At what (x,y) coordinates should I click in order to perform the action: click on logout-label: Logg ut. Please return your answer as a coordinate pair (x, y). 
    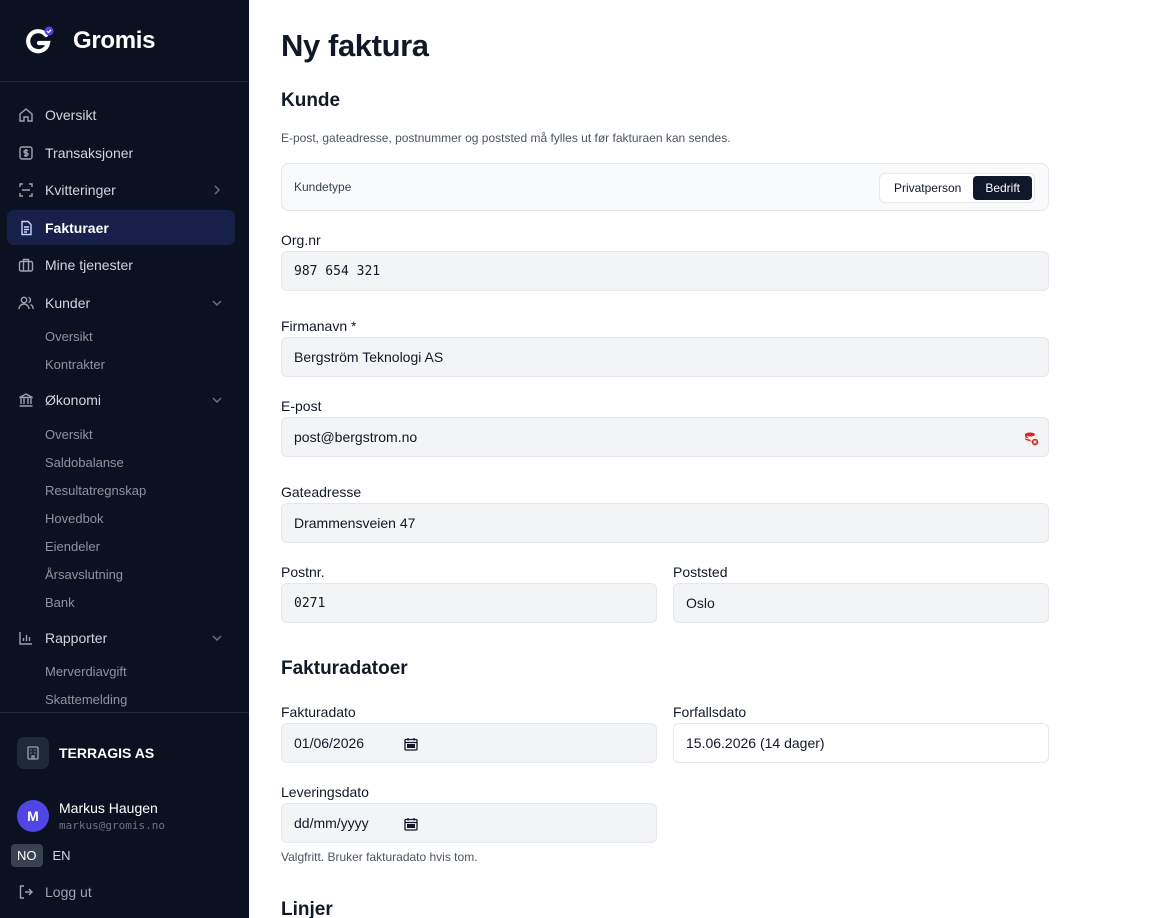
    Looking at the image, I should click on (68, 892).